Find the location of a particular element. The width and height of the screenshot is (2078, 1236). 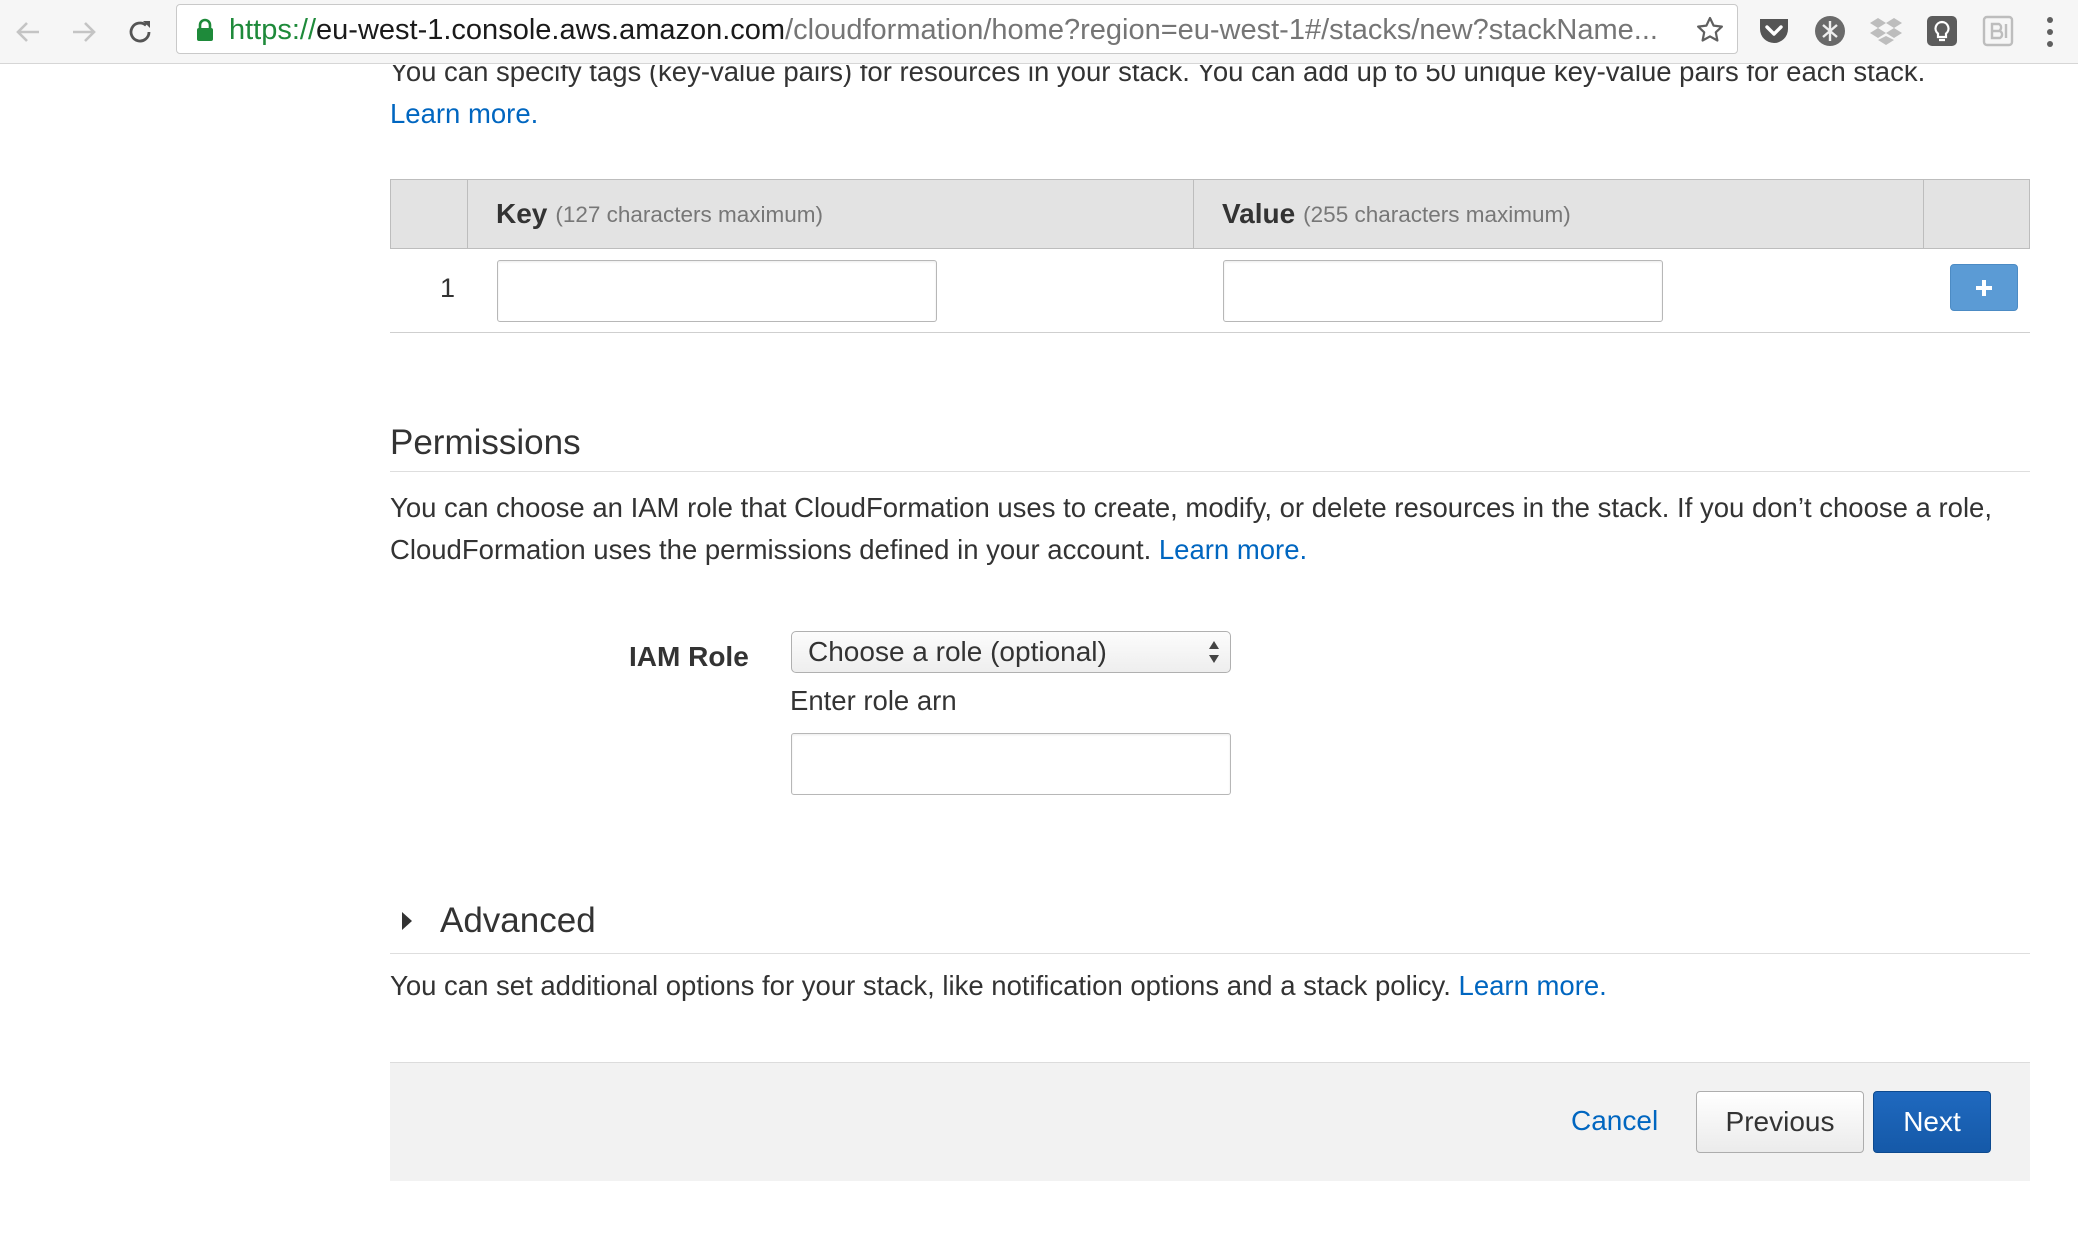

value-column-header: Value (255 characters maximum) is located at coordinates (1558, 214).